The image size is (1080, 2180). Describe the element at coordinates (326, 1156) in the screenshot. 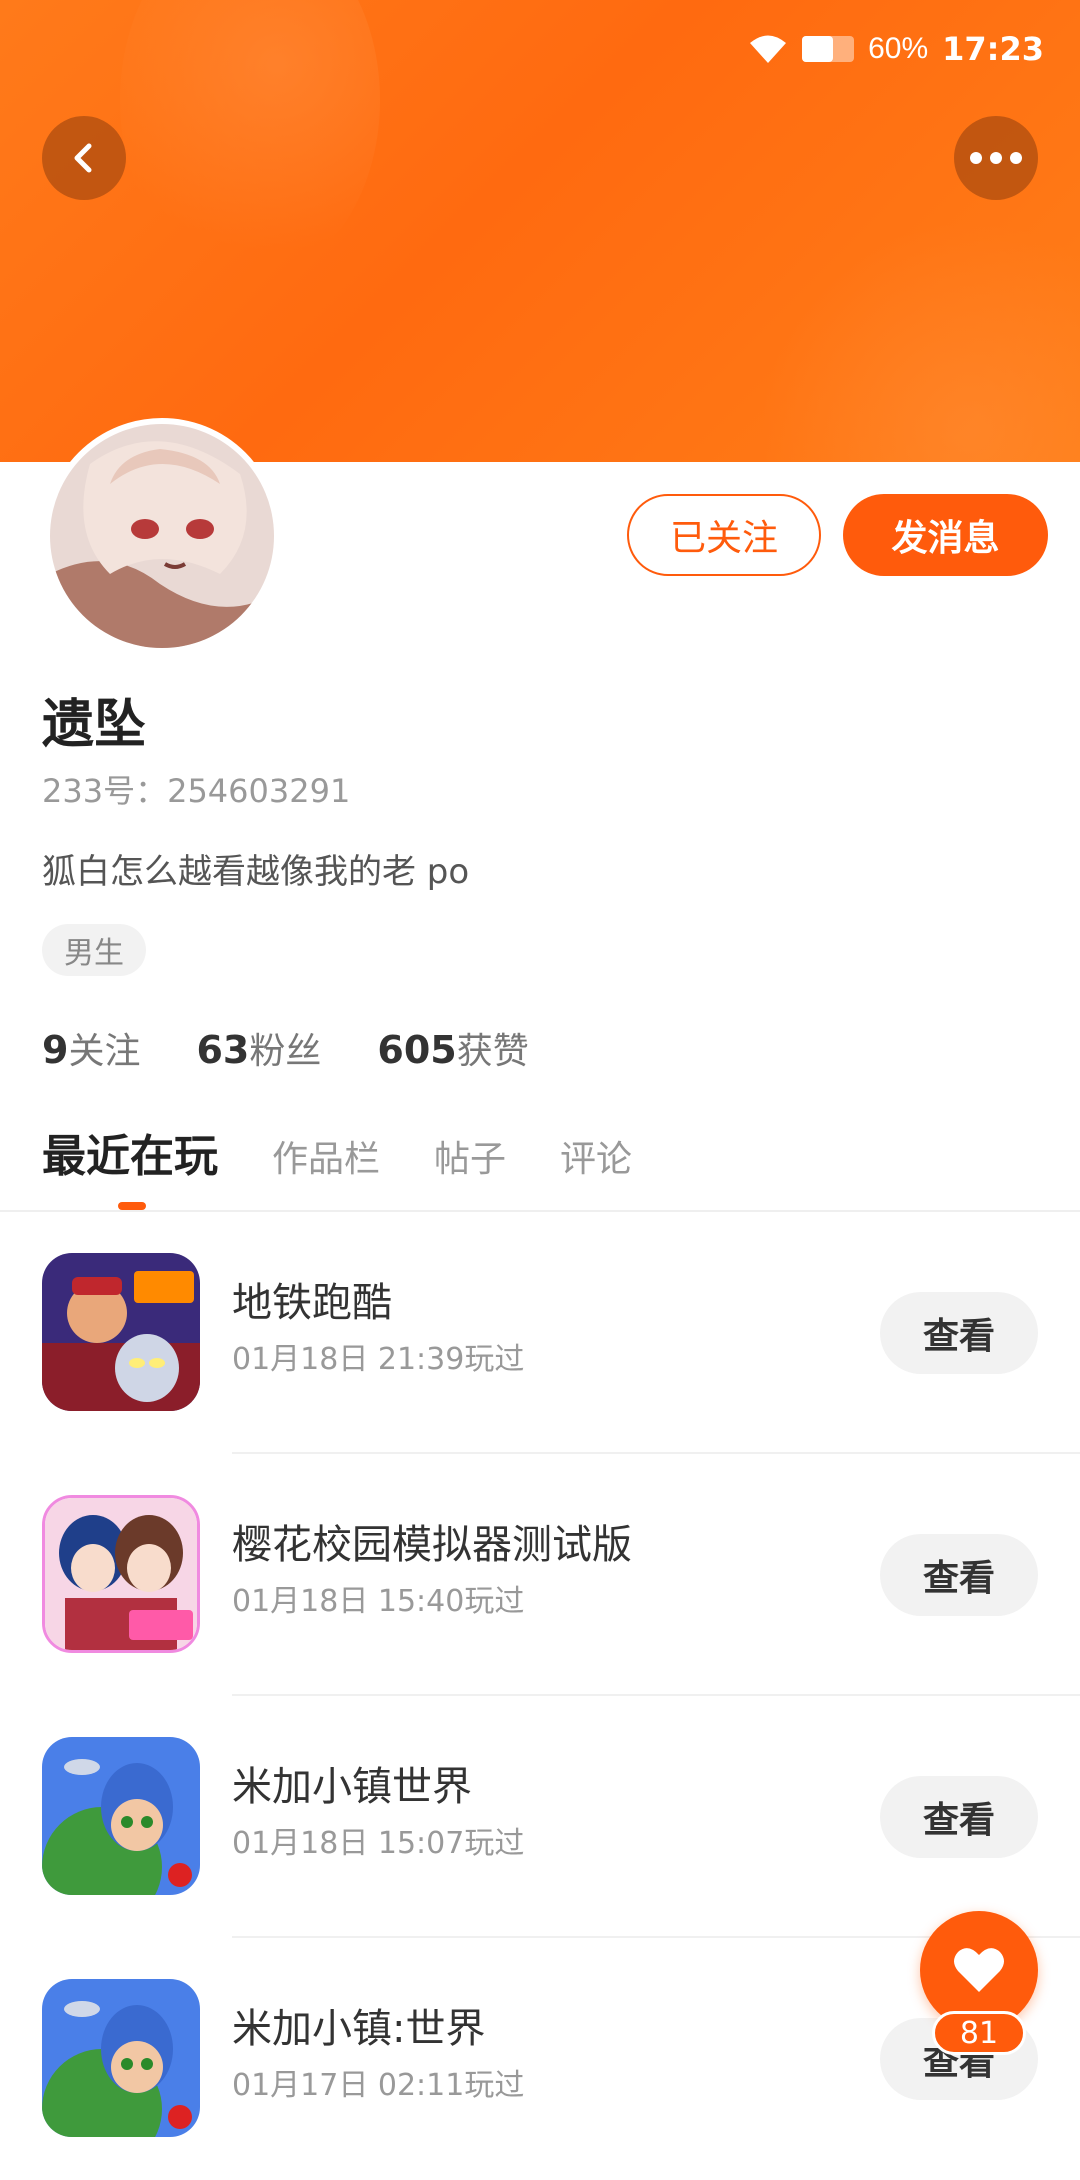

I see `tab-works: 作品栏` at that location.